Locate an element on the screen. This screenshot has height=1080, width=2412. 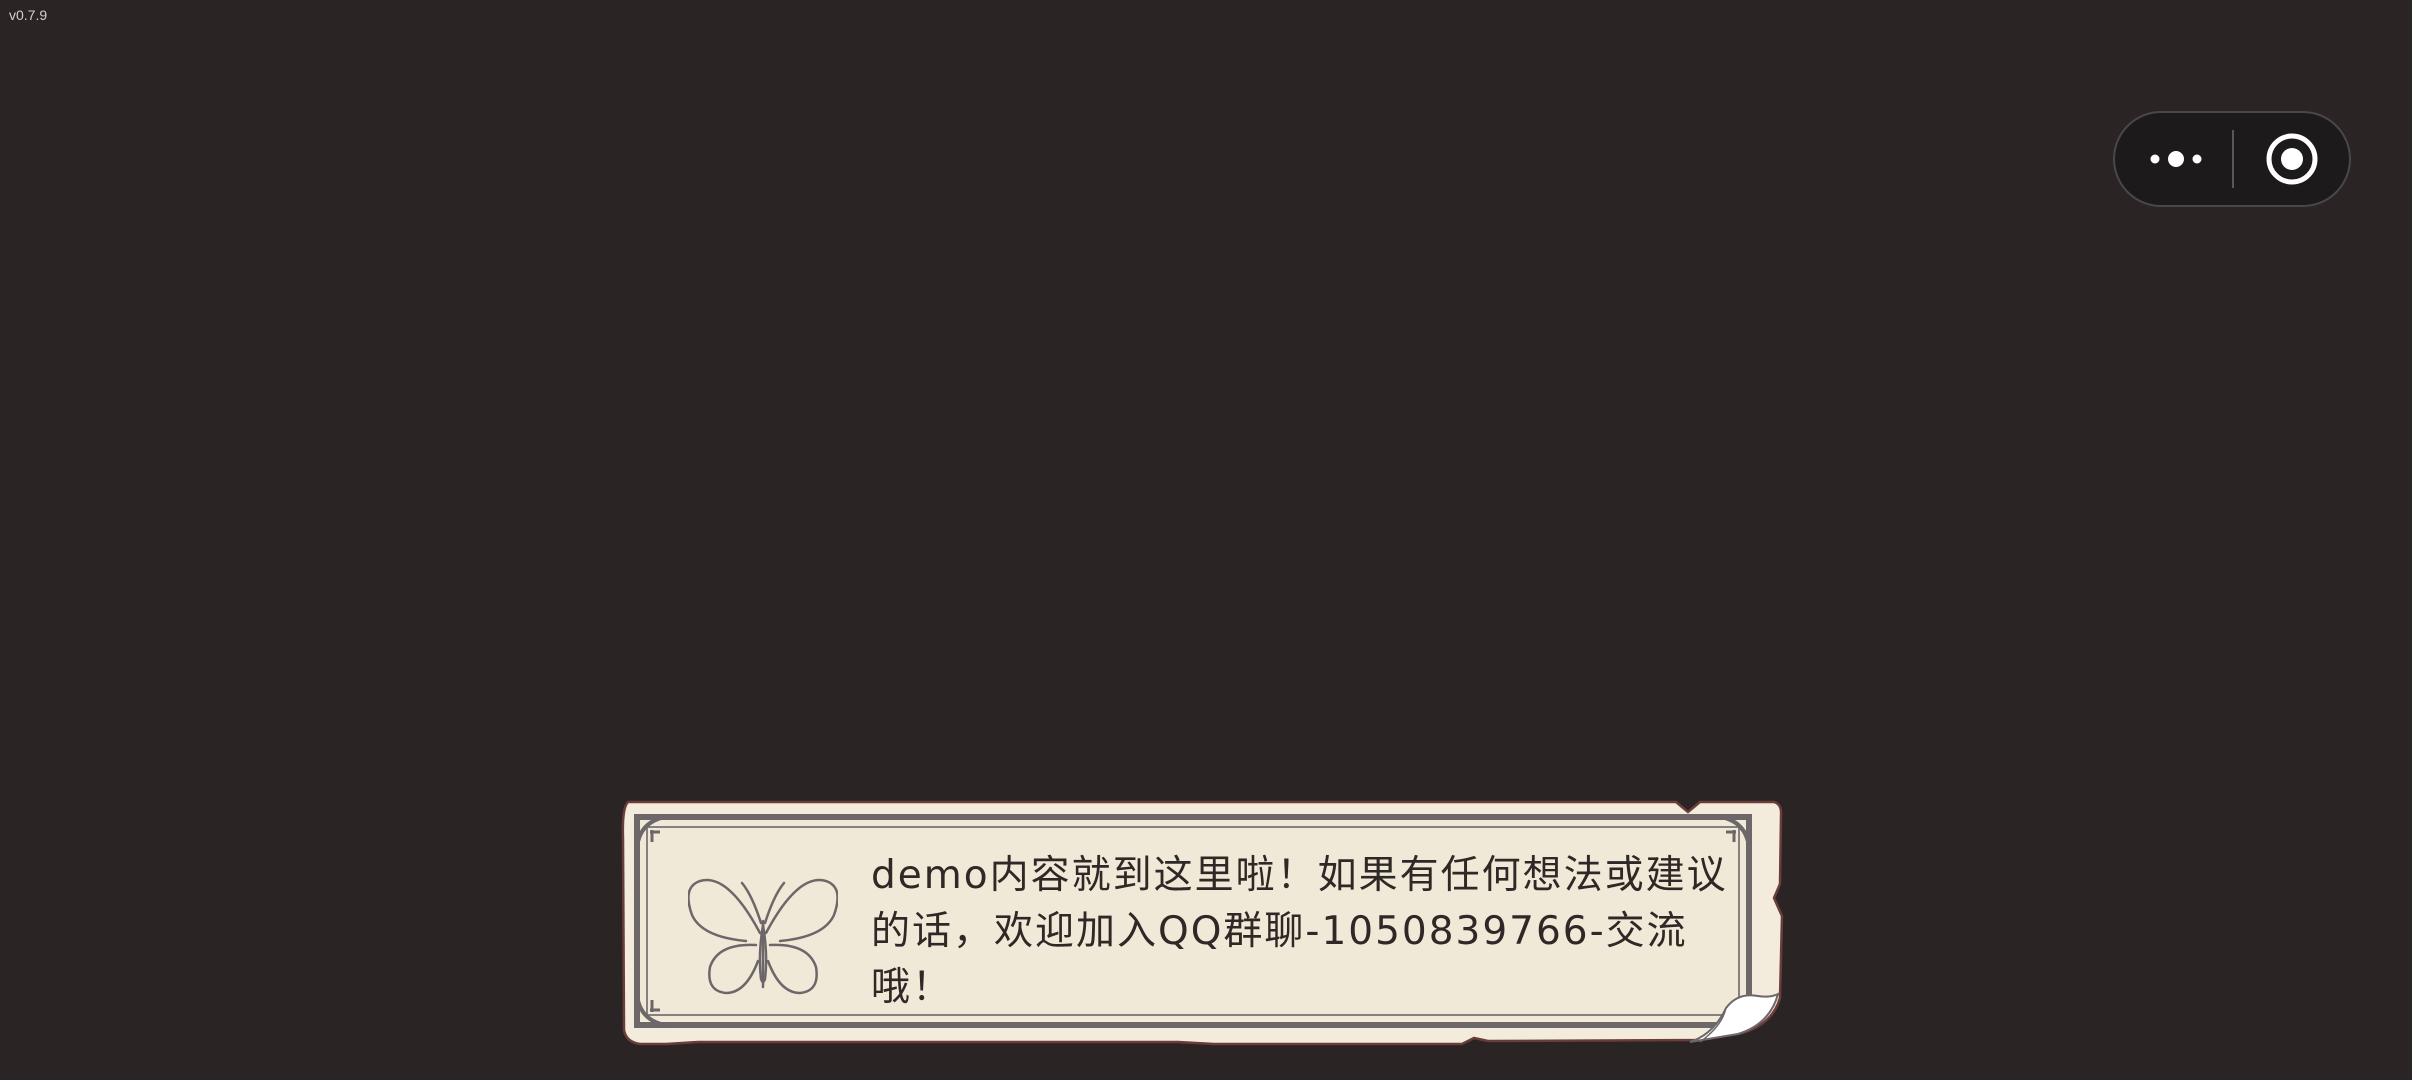
miniprogram-capsule is located at coordinates (2232, 159).